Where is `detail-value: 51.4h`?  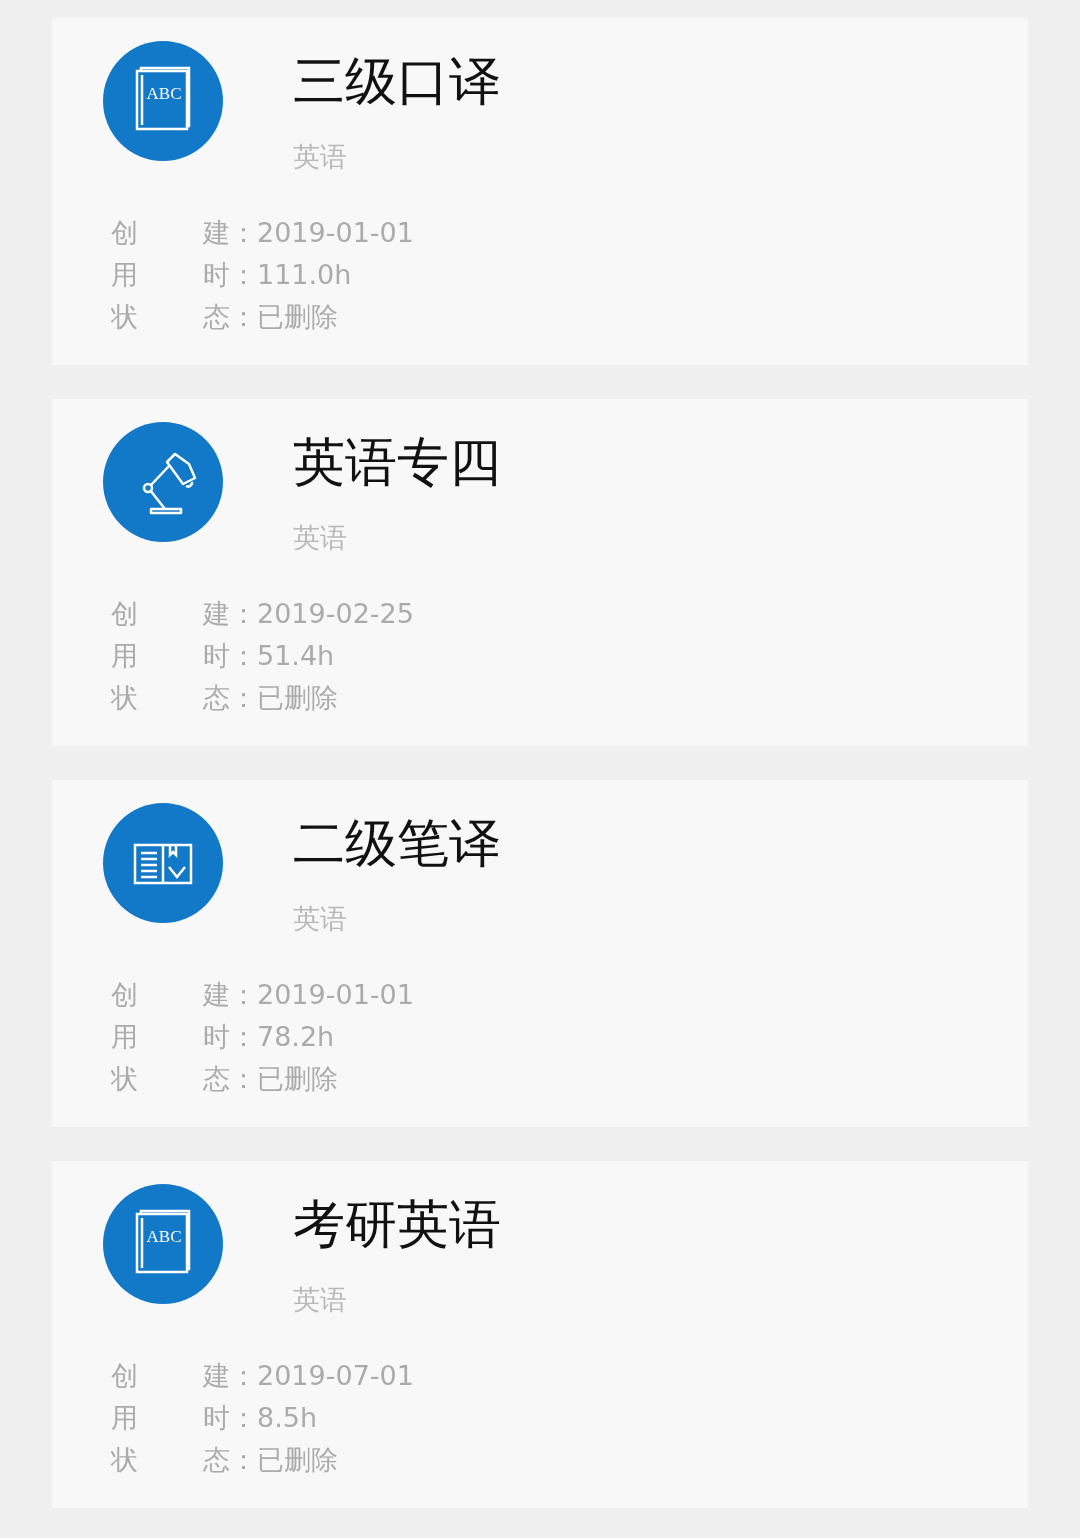
detail-value: 51.4h is located at coordinates (296, 656).